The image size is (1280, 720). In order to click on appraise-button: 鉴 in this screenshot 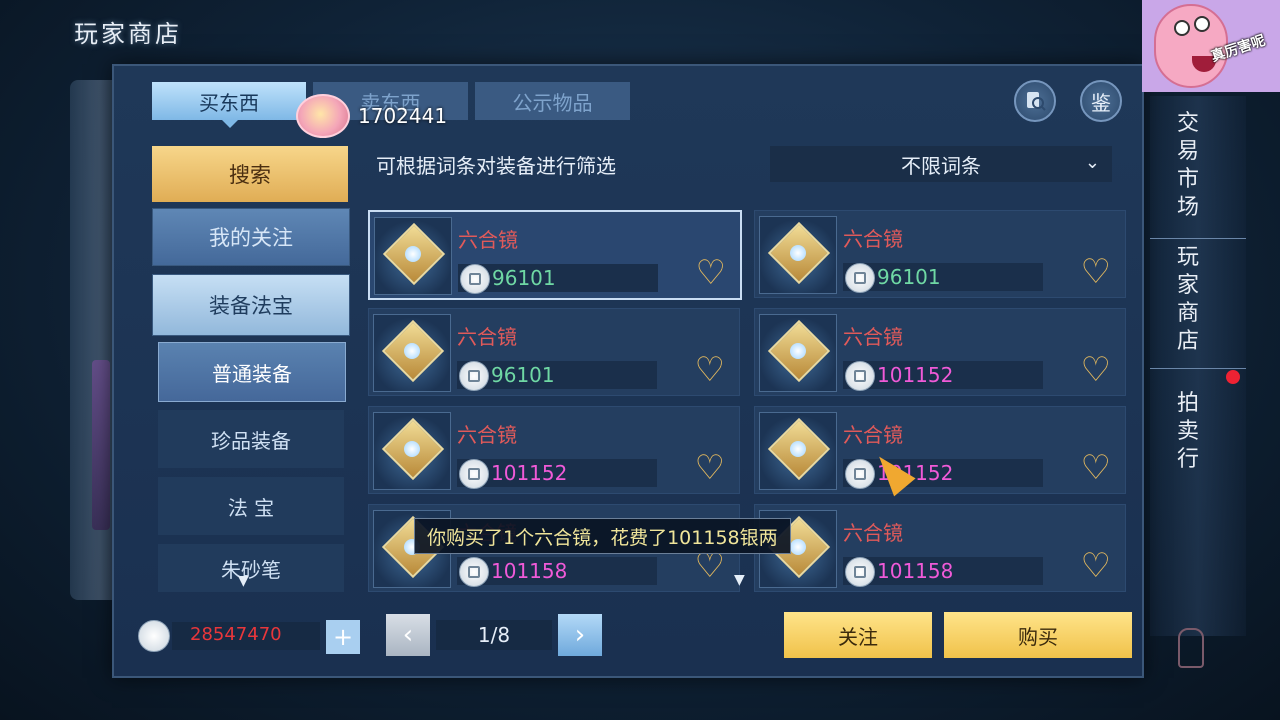, I will do `click(1101, 101)`.